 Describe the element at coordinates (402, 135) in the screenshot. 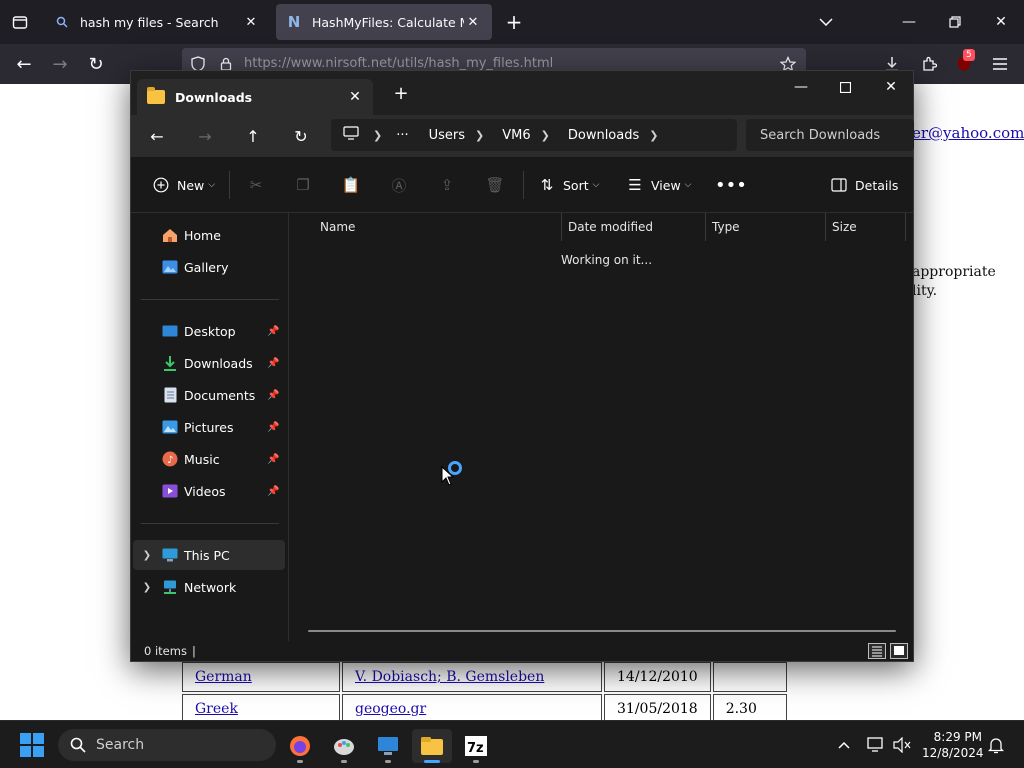

I see `more-icon: ···` at that location.